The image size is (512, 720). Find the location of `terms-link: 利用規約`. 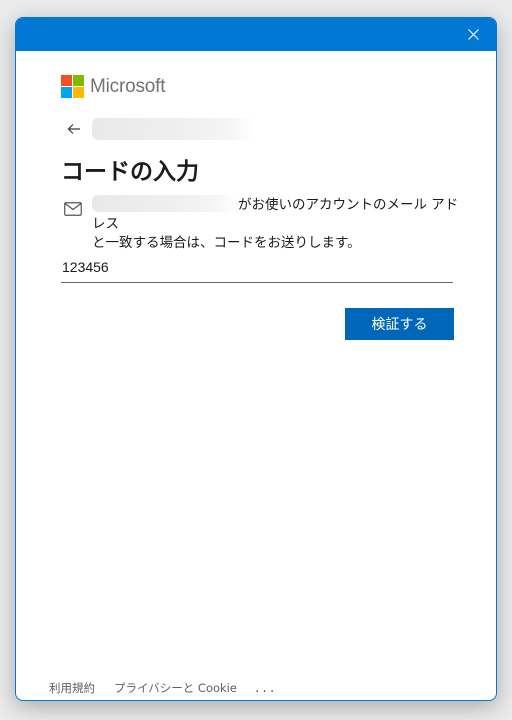

terms-link: 利用規約 is located at coordinates (72, 688).